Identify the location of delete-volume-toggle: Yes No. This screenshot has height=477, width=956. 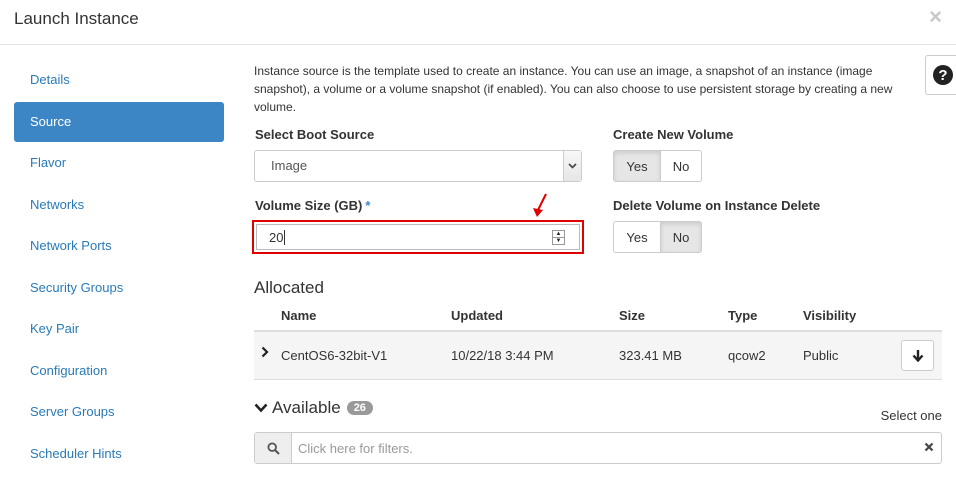
(657, 237).